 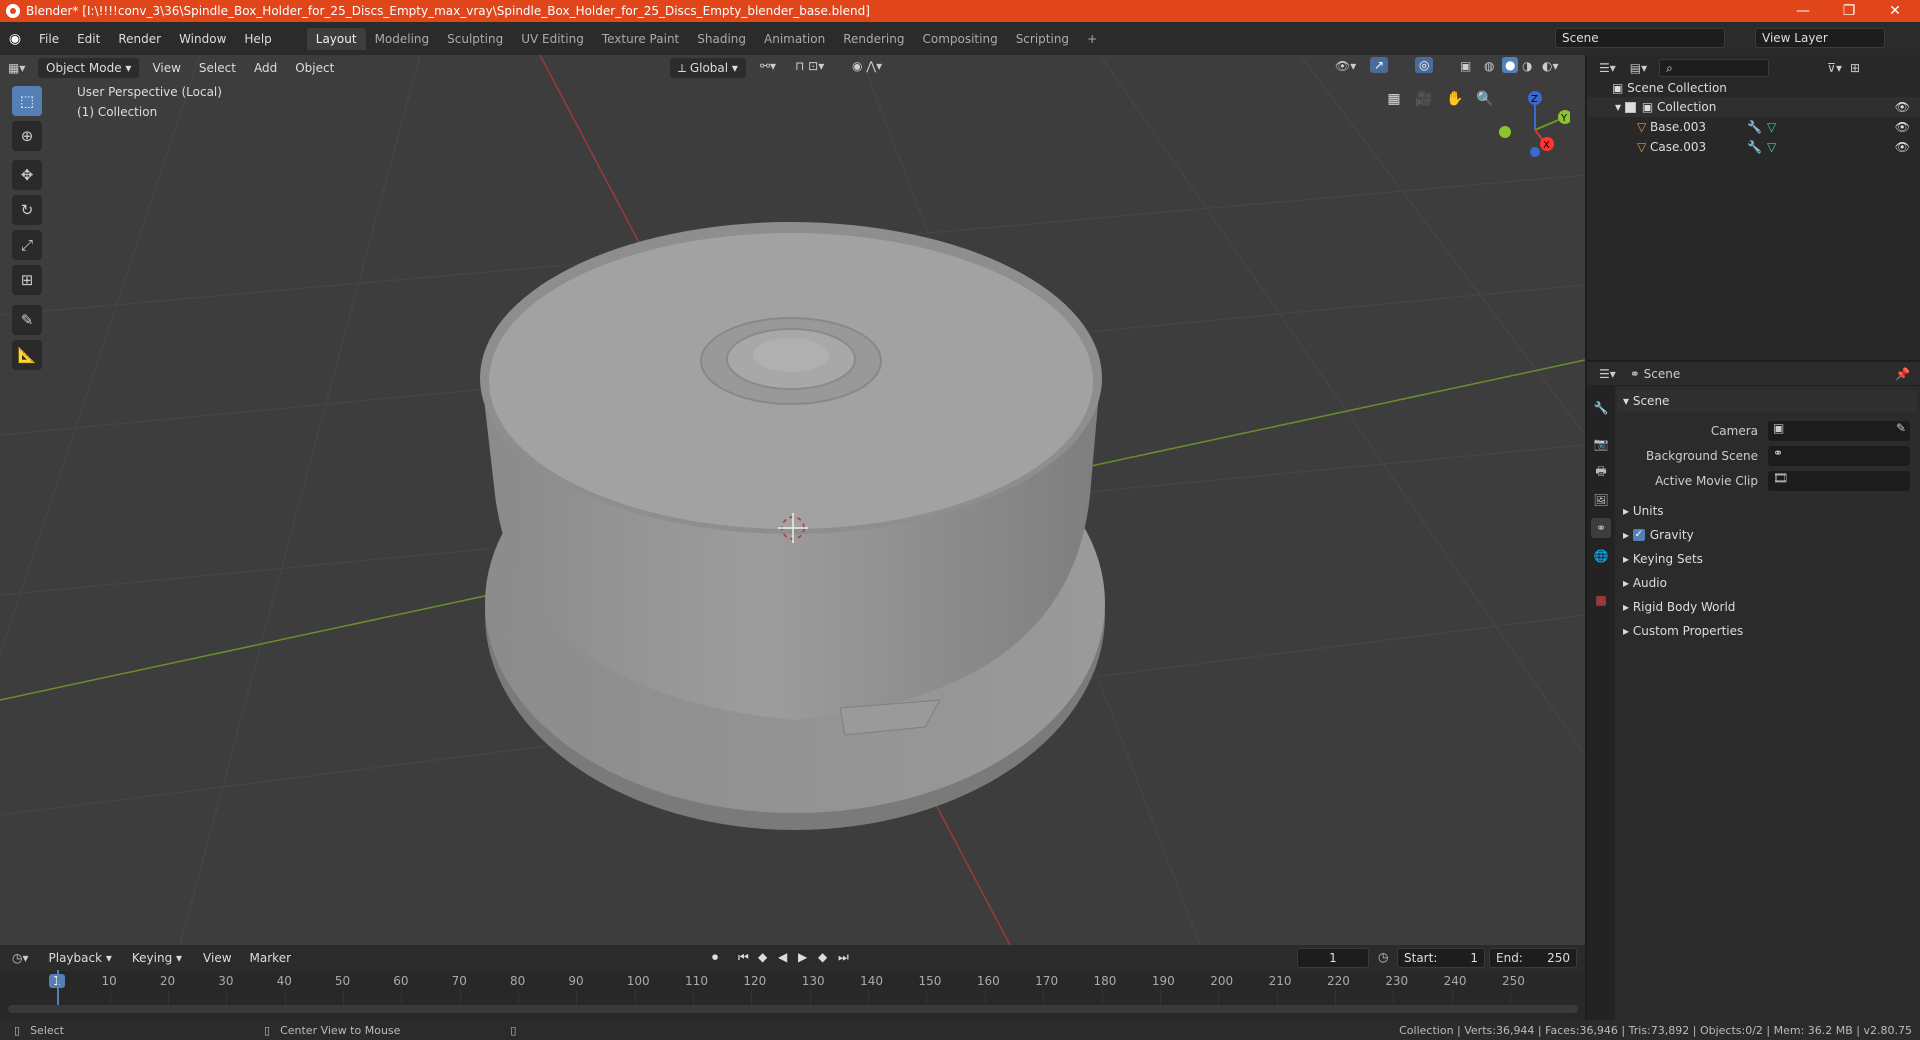 What do you see at coordinates (157, 958) in the screenshot?
I see `keying-dropdown: Keying ▾` at bounding box center [157, 958].